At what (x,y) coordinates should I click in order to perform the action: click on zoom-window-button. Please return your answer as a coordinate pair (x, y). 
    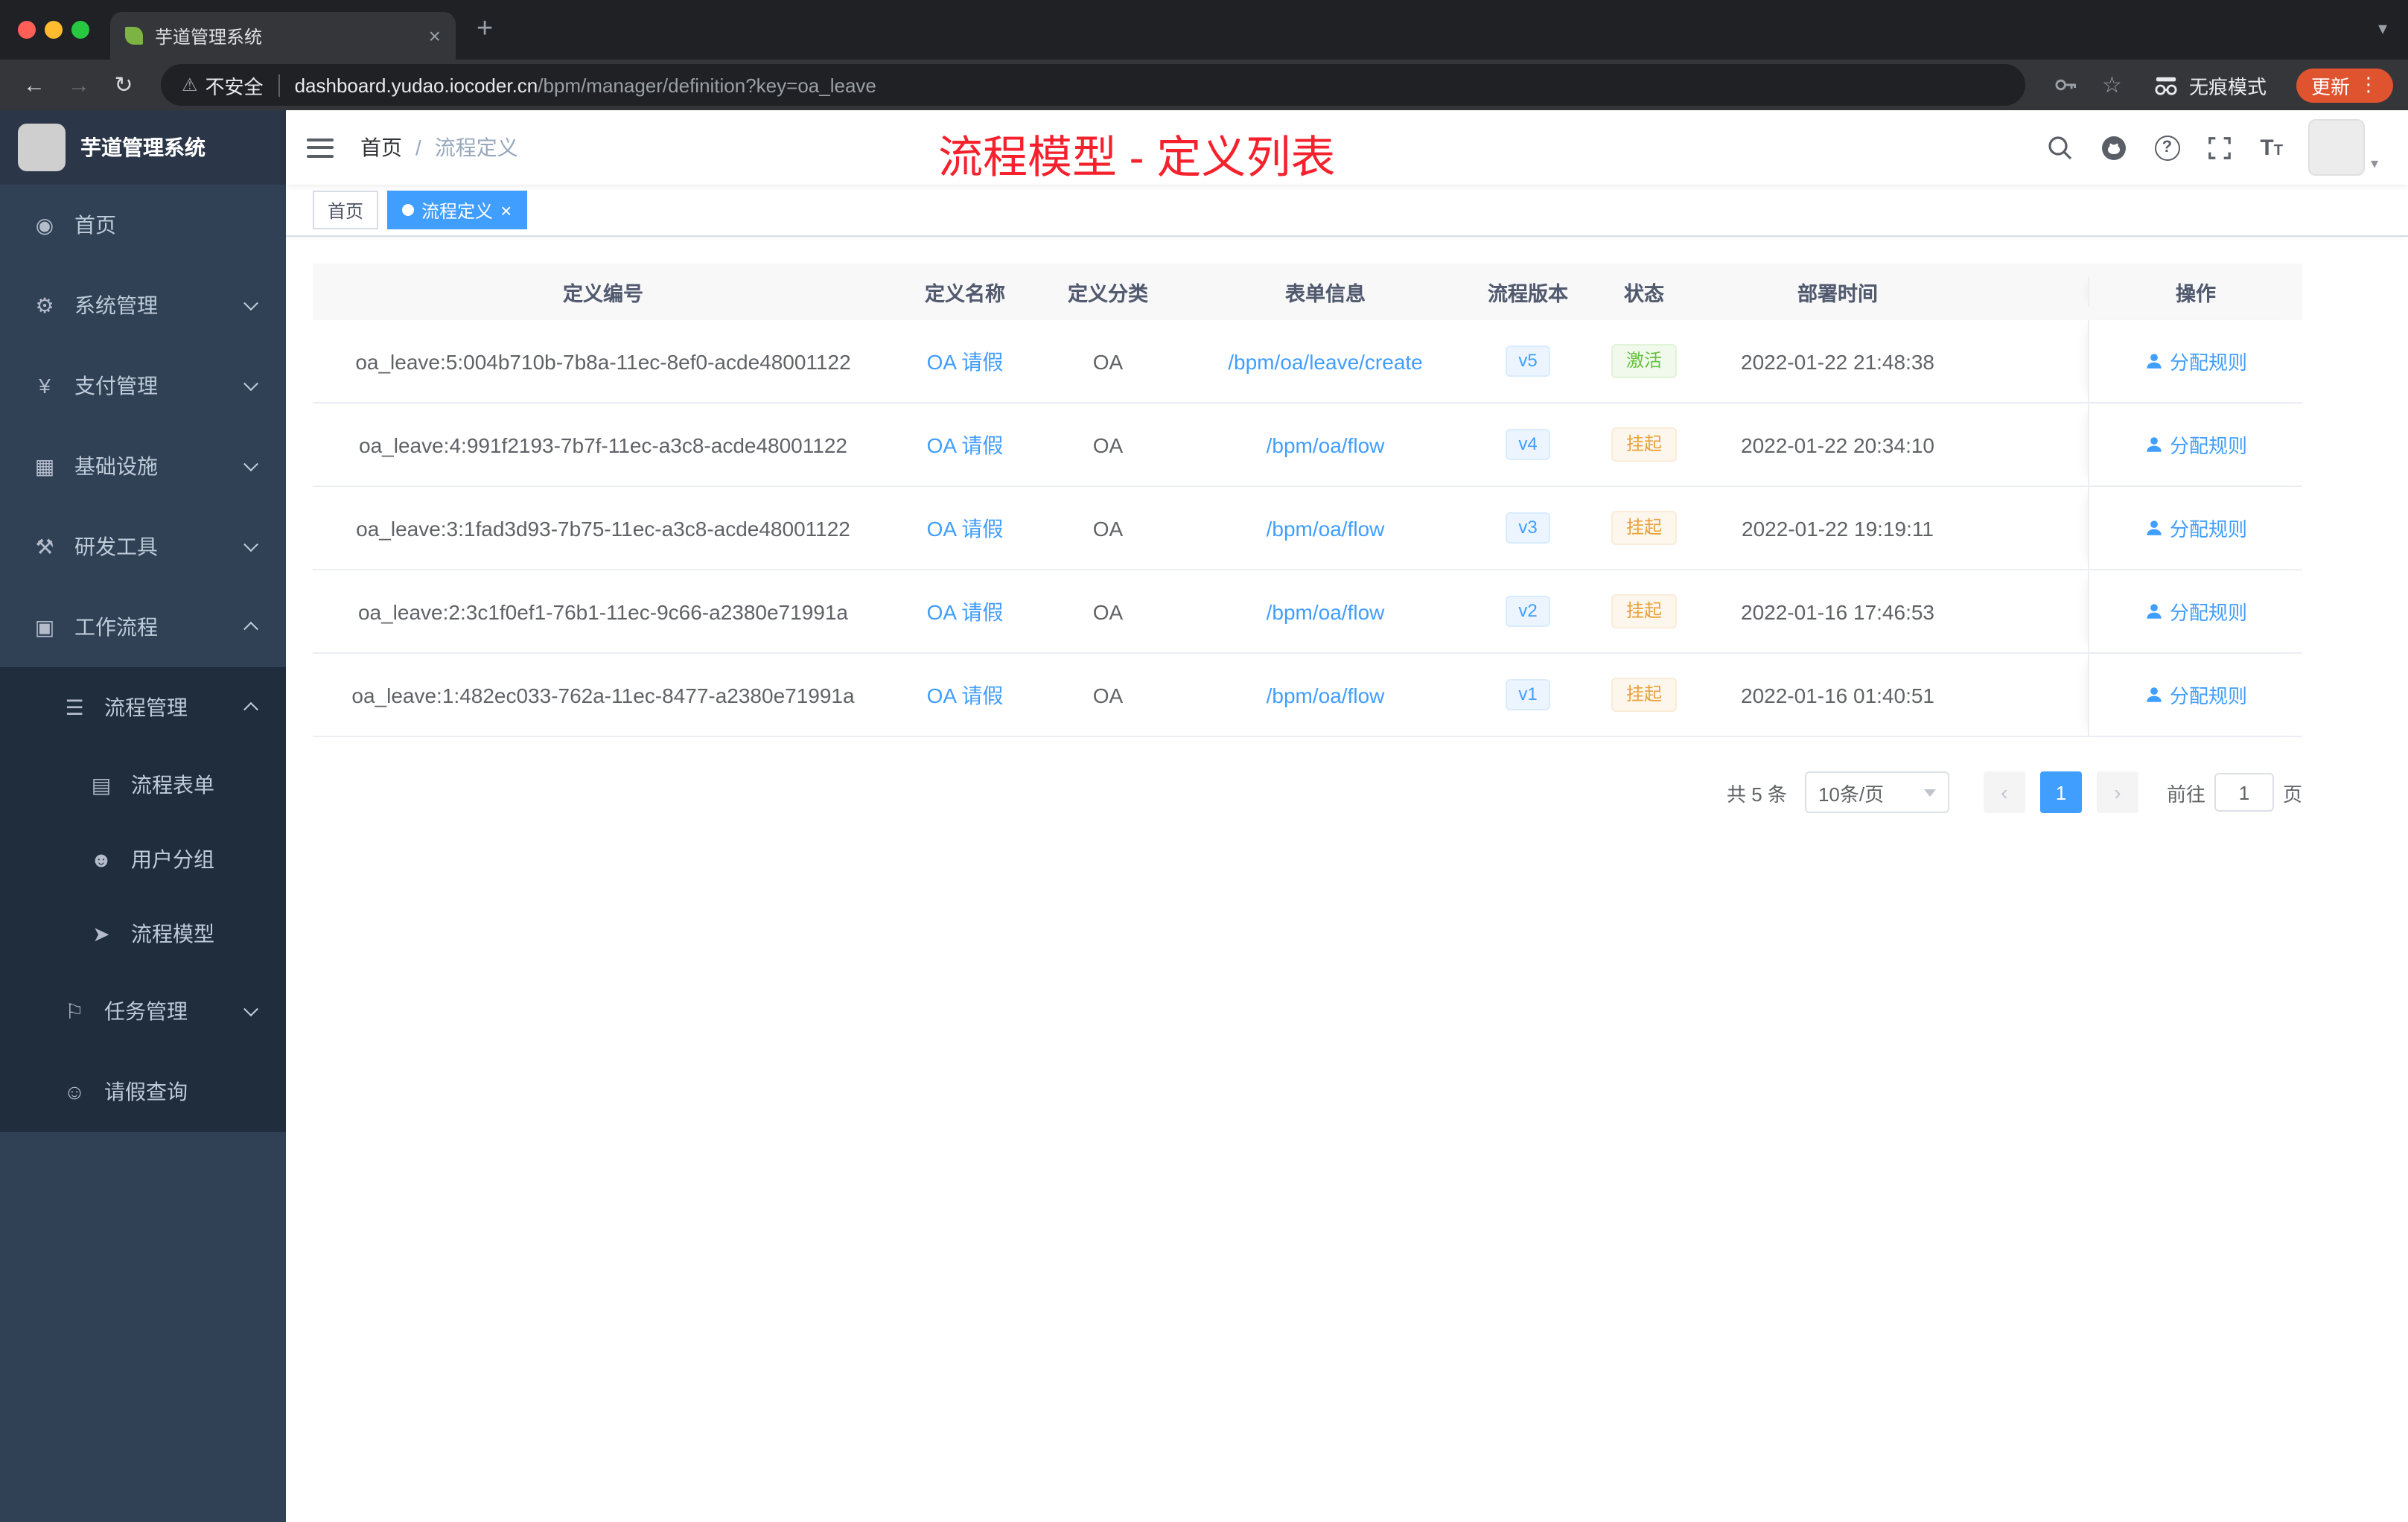
    Looking at the image, I should click on (80, 30).